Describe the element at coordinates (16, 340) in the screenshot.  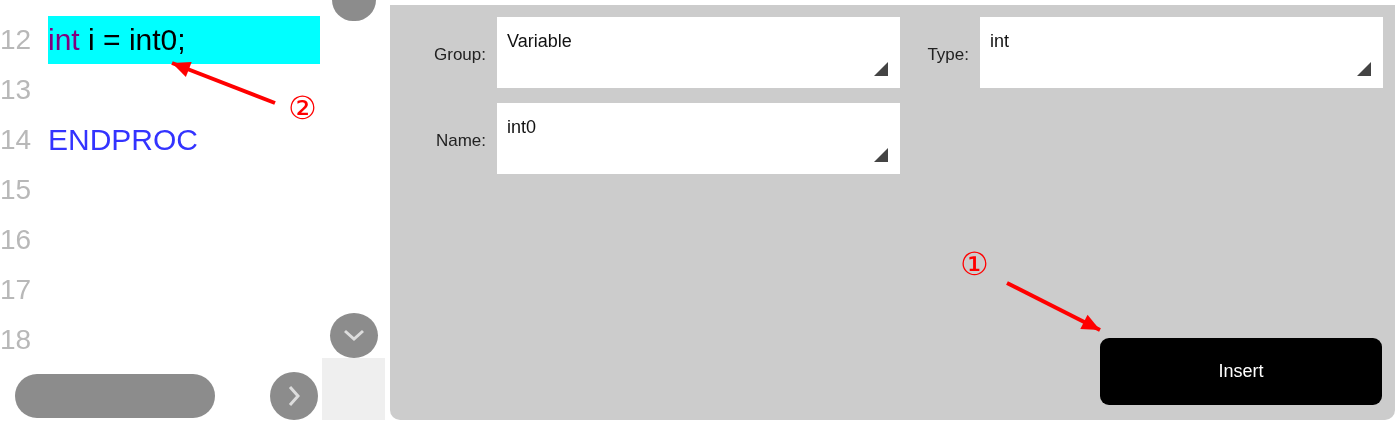
I see `line-number: 18` at that location.